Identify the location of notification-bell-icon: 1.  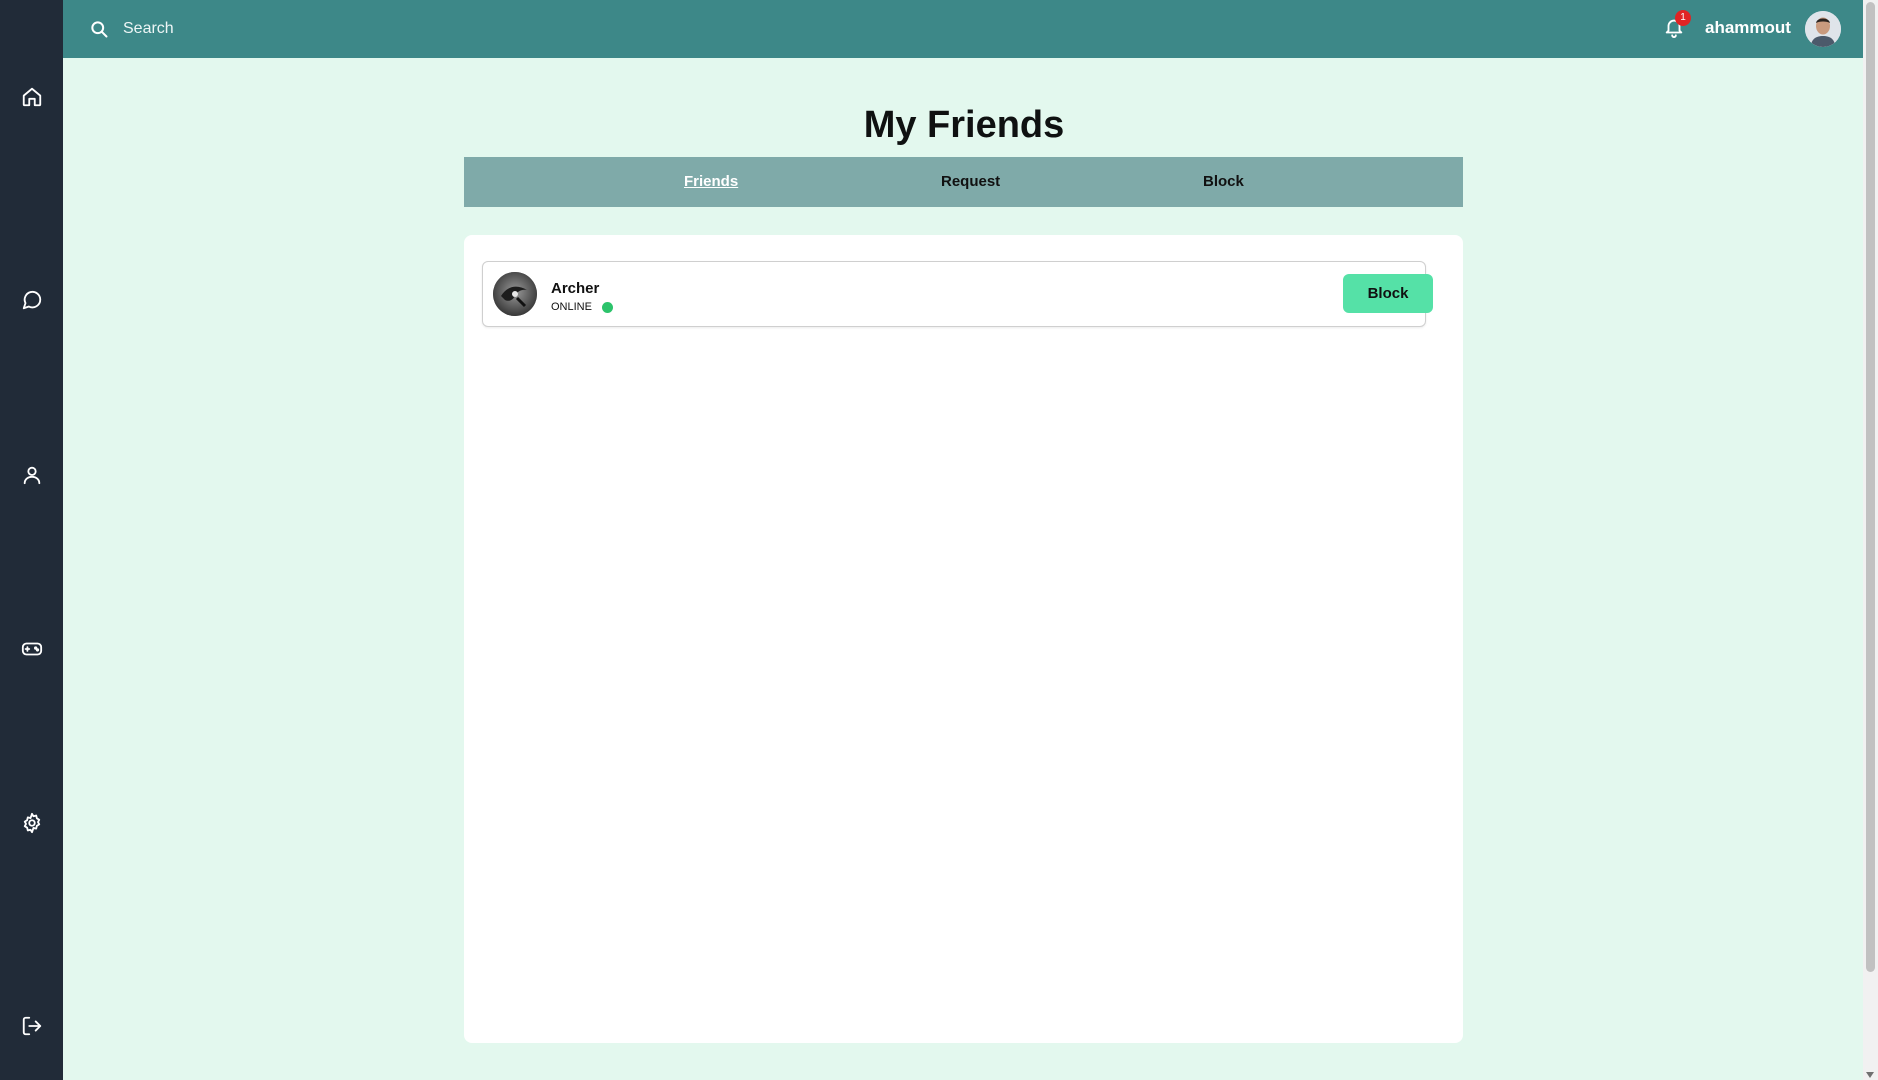
(1677, 26).